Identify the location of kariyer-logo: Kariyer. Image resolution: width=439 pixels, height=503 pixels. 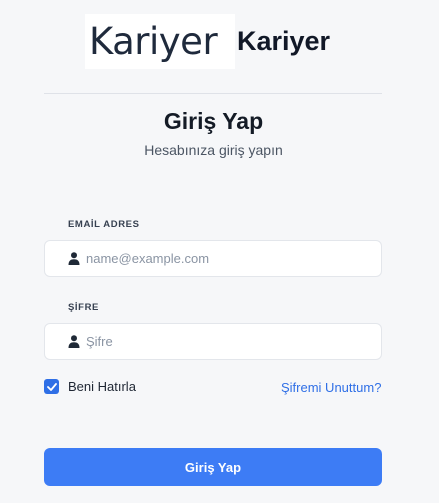
(160, 41).